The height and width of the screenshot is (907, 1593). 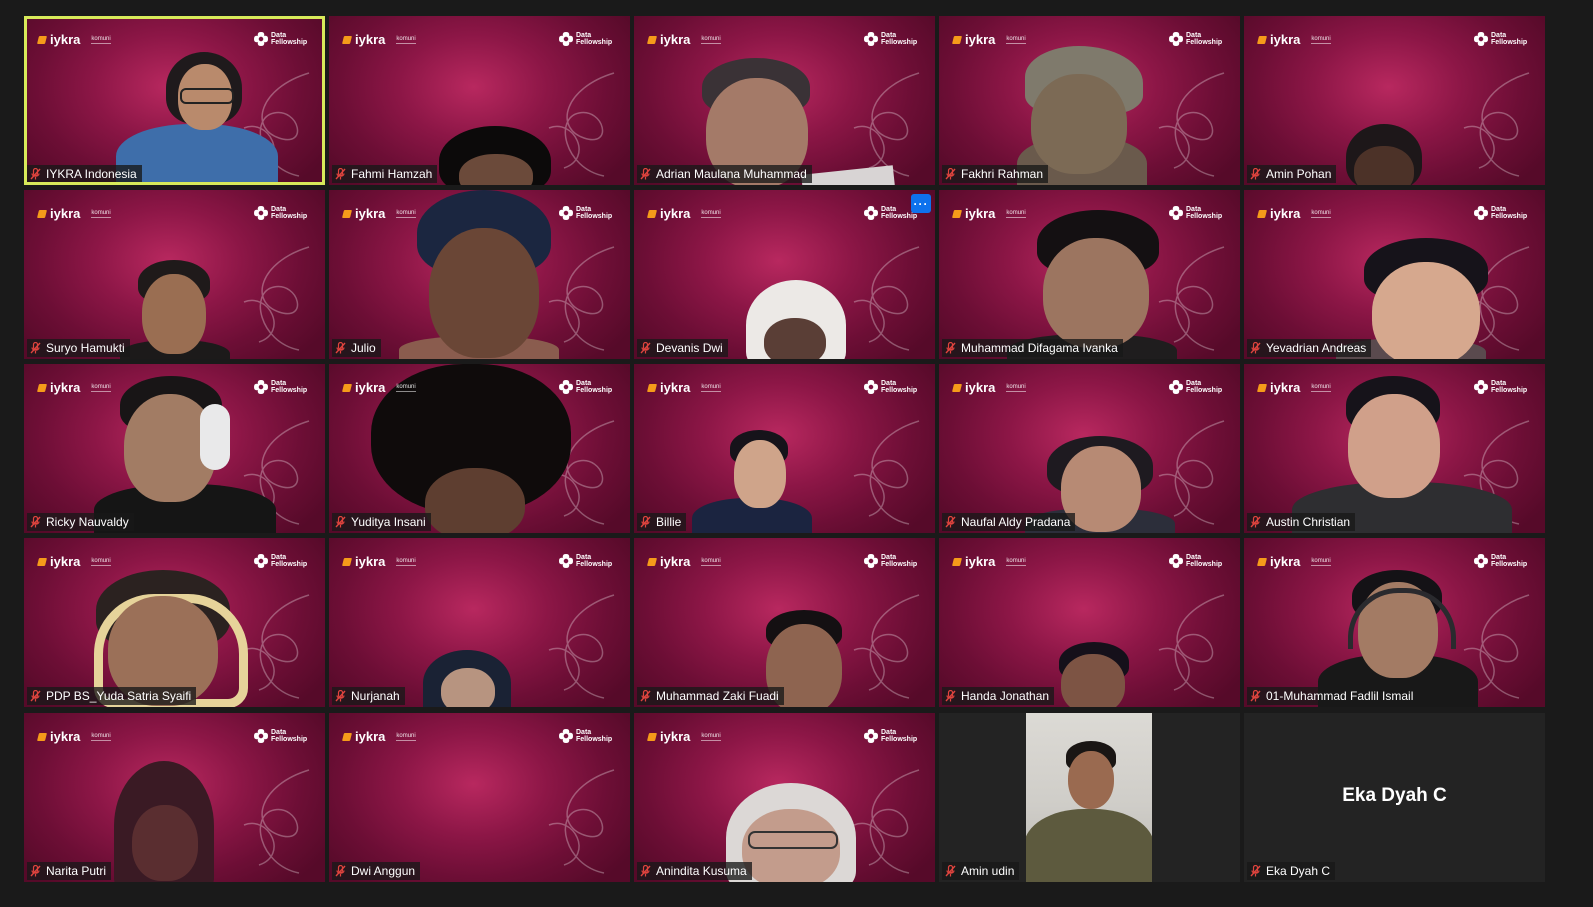 I want to click on participant-name-label: Amin Pohan, so click(x=1292, y=174).